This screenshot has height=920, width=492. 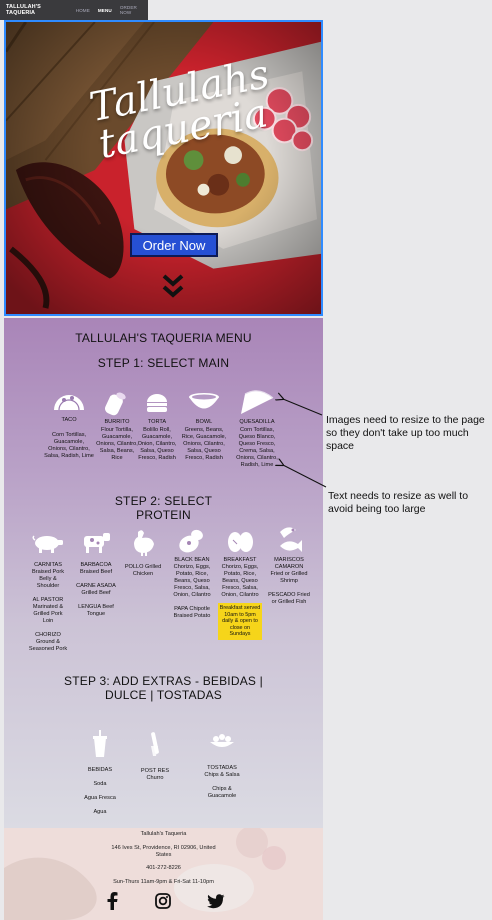 What do you see at coordinates (48, 642) in the screenshot?
I see `protein-entry: CHORIZO Ground & Seasoned Pork` at bounding box center [48, 642].